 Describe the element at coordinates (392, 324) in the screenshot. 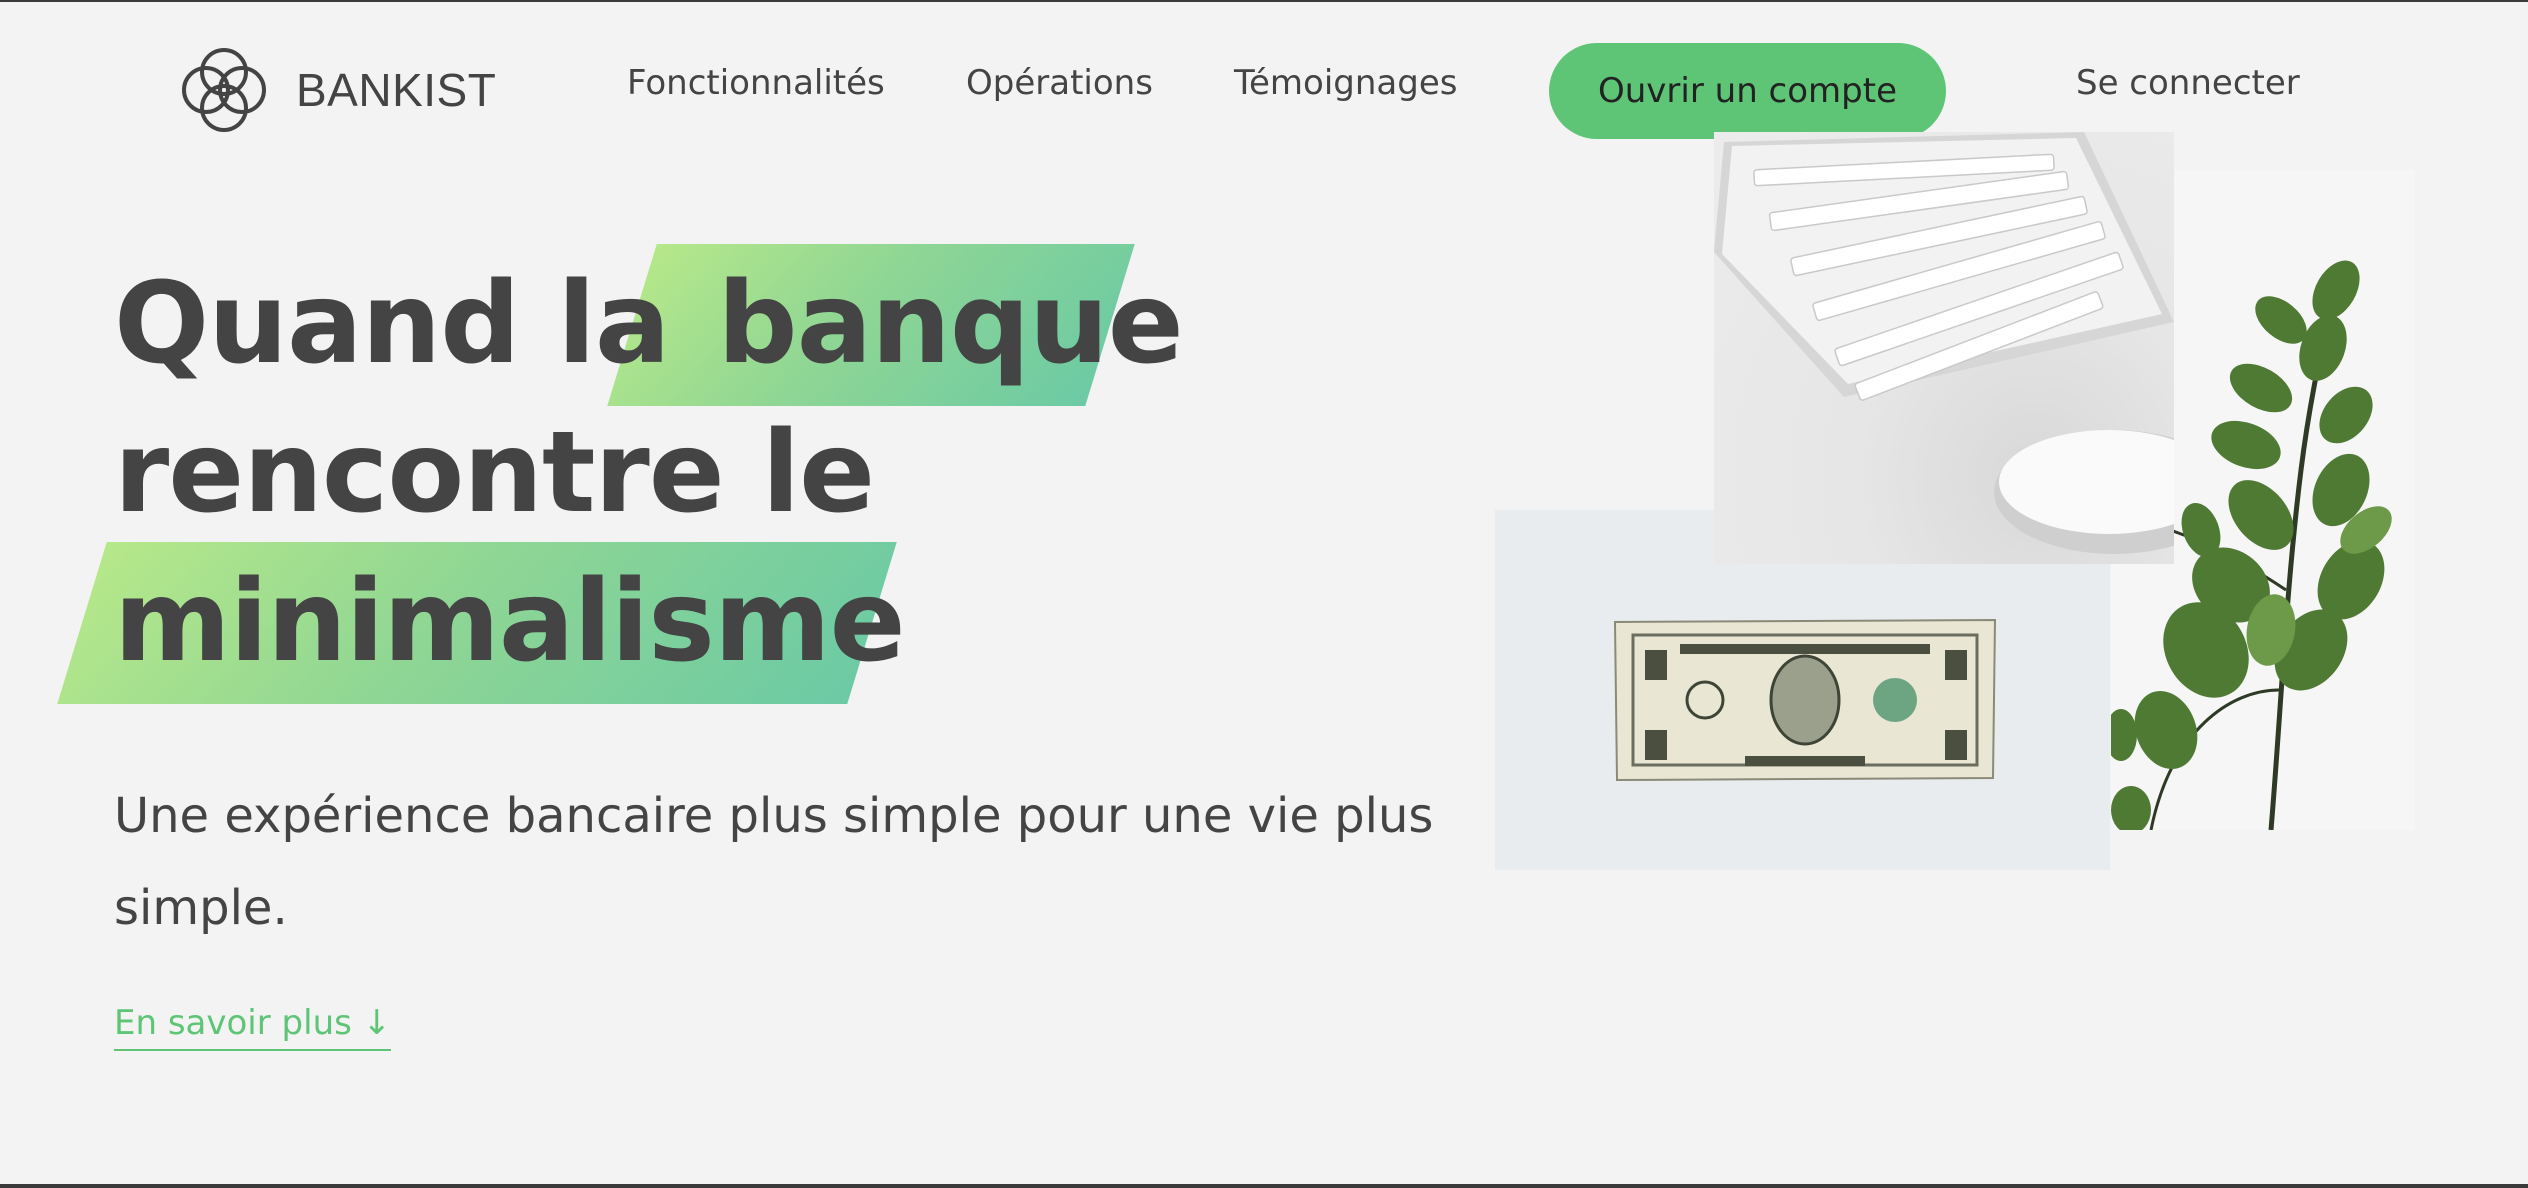

I see `hero-line1-prefix: Quand la` at that location.